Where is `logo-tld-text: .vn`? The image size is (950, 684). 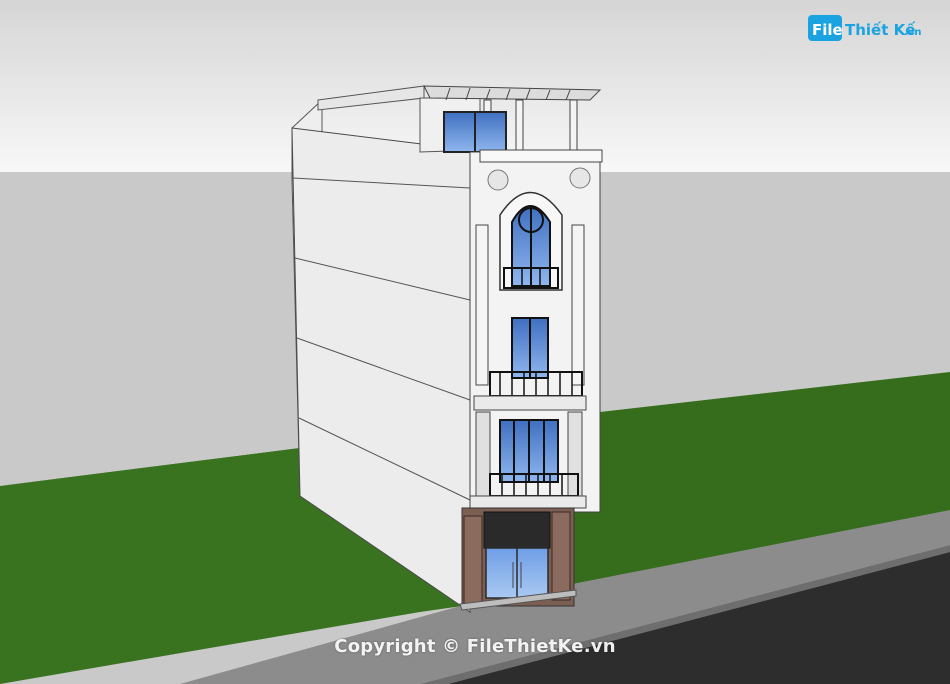 logo-tld-text: .vn is located at coordinates (912, 32).